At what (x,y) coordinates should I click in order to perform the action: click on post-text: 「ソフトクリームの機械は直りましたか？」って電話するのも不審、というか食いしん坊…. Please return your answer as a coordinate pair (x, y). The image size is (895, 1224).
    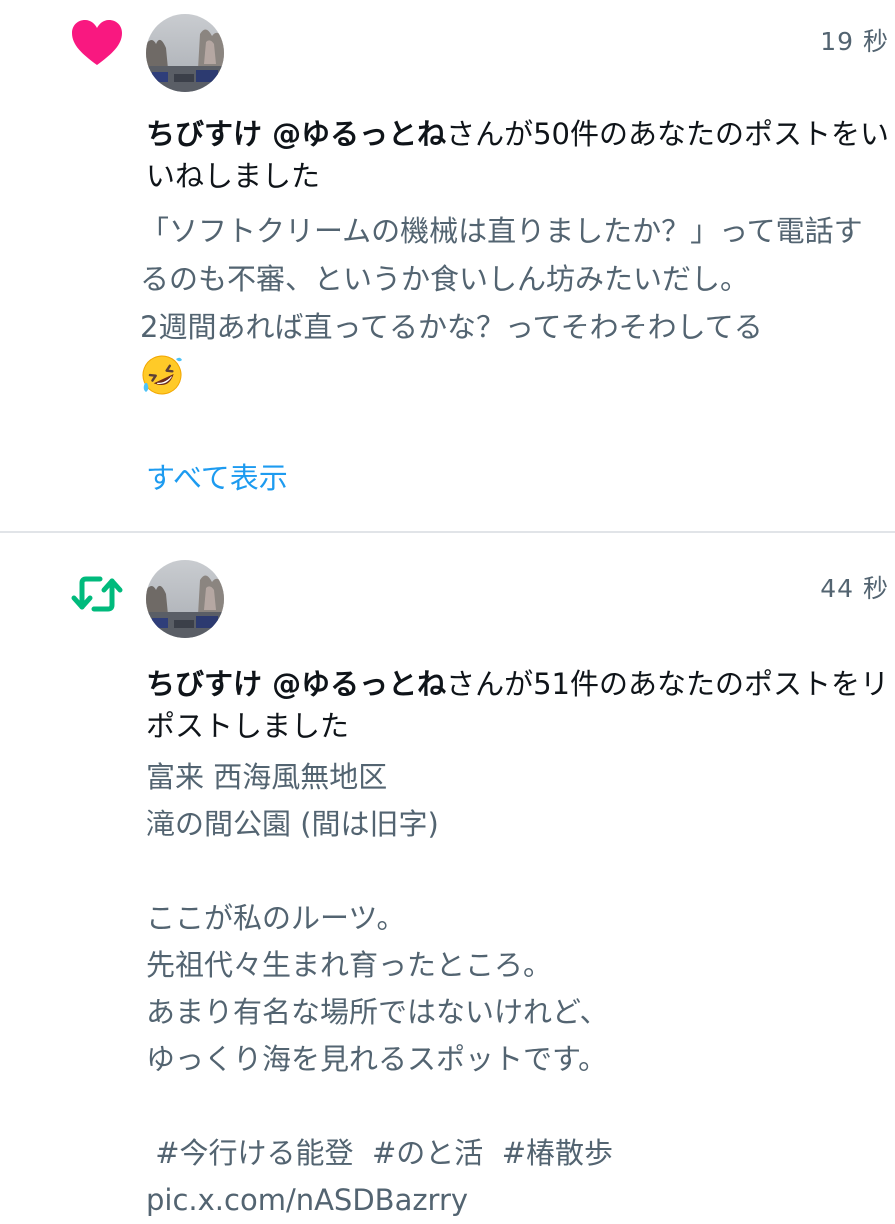
    Looking at the image, I should click on (510, 303).